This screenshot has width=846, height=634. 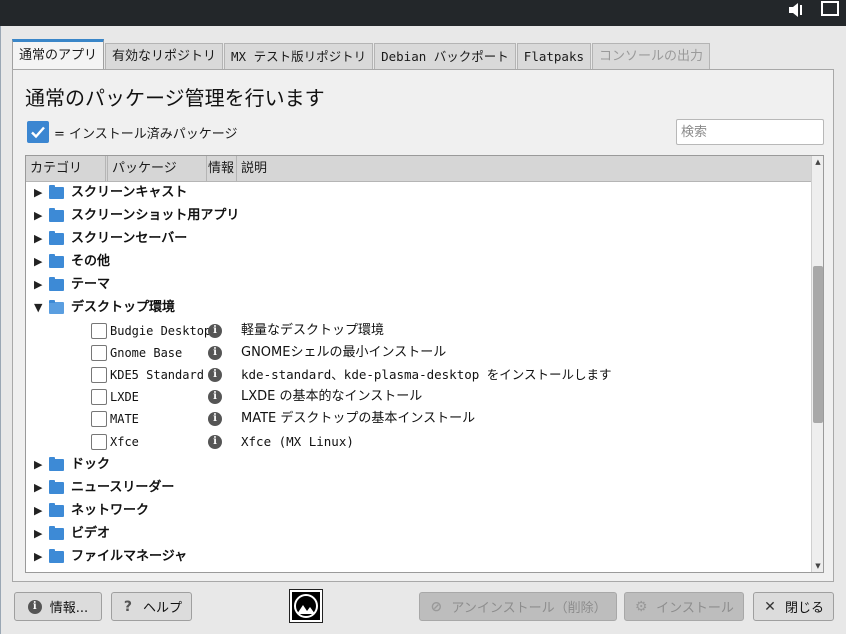 What do you see at coordinates (146, 353) in the screenshot?
I see `package-name: Gnome Base` at bounding box center [146, 353].